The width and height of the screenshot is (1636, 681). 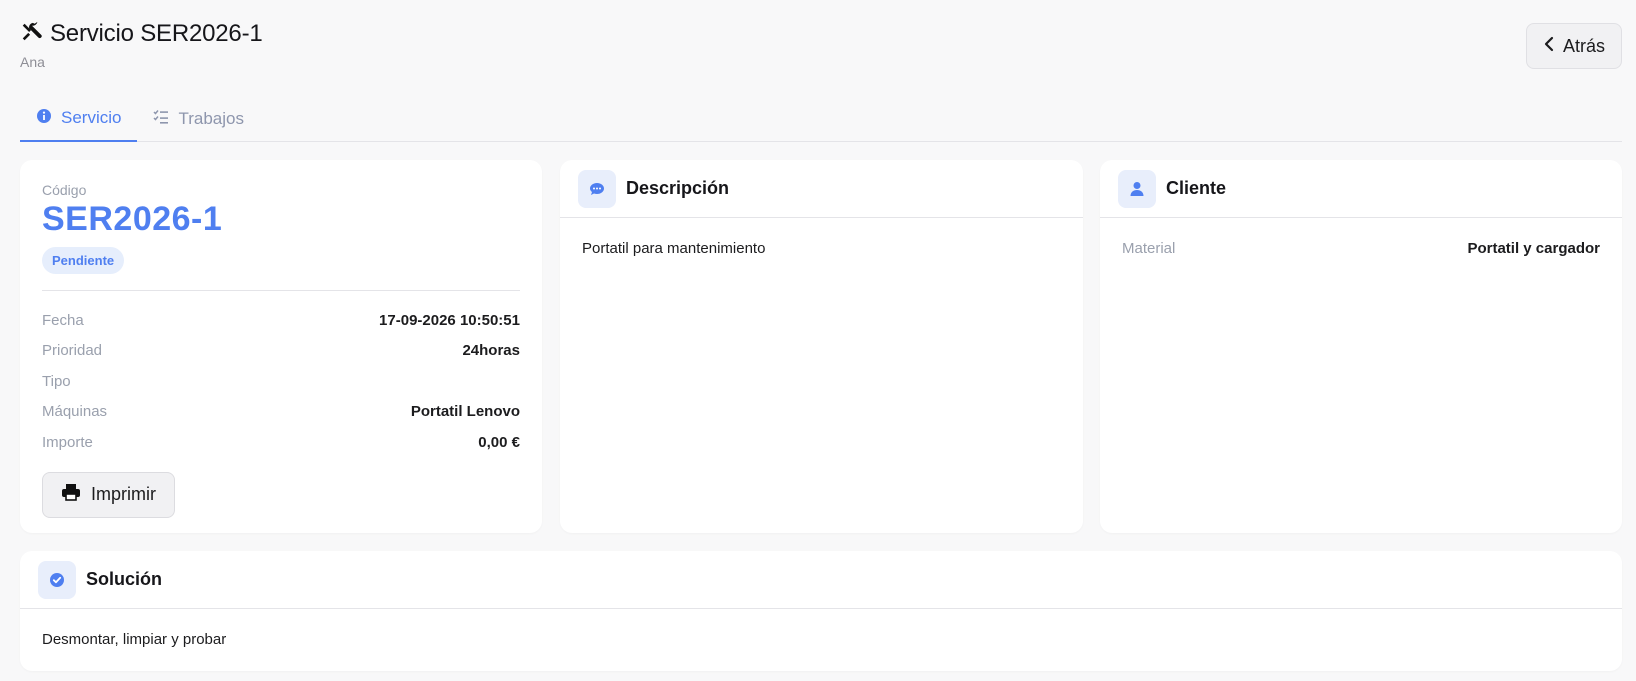 I want to click on code-label: Código, so click(x=64, y=190).